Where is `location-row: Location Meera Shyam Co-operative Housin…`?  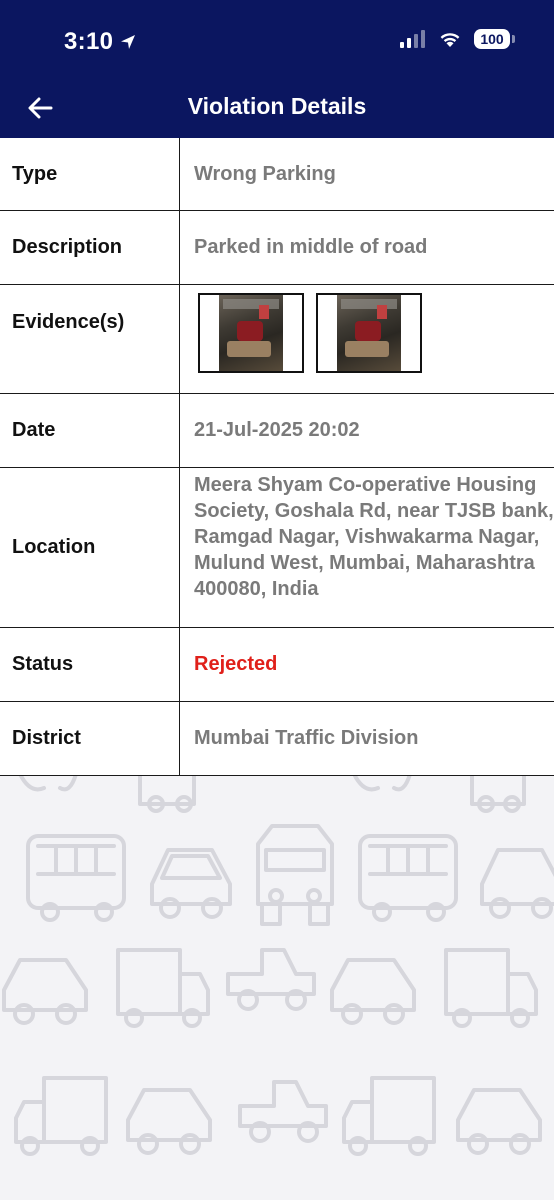 location-row: Location Meera Shyam Co-operative Housin… is located at coordinates (277, 548).